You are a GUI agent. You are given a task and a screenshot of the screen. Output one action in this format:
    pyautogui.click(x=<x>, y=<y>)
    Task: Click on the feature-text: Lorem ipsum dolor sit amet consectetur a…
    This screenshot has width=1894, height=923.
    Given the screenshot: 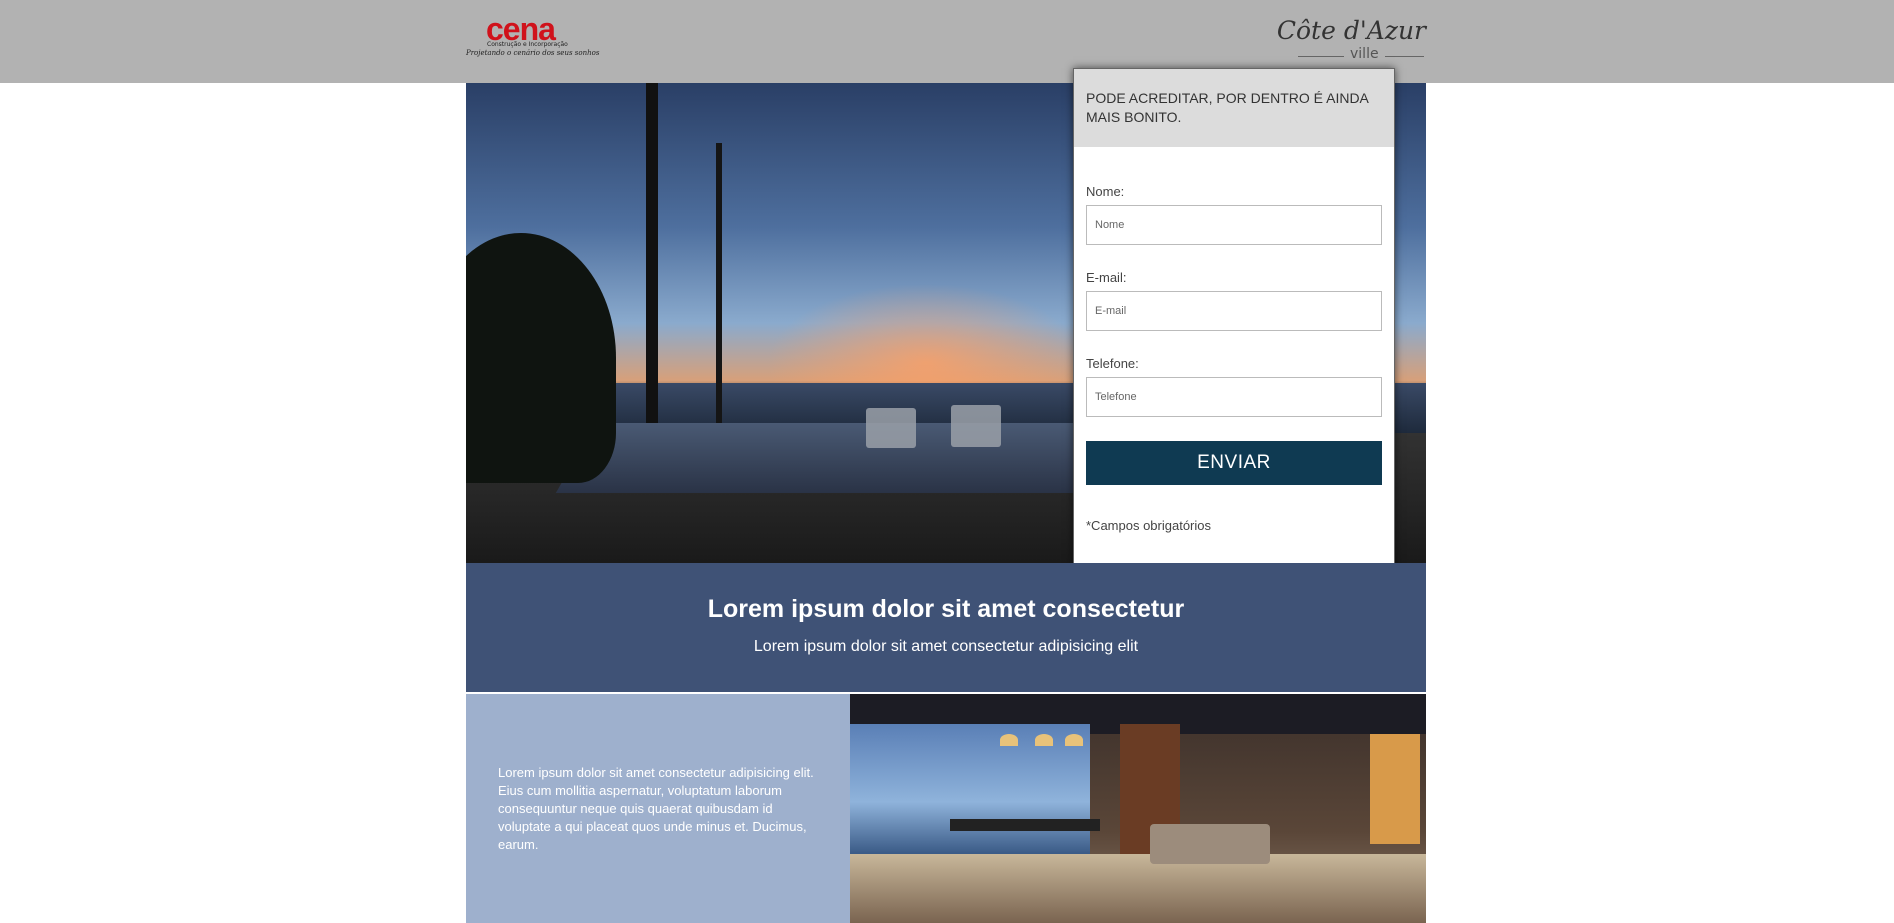 What is the action you would take?
    pyautogui.click(x=656, y=808)
    